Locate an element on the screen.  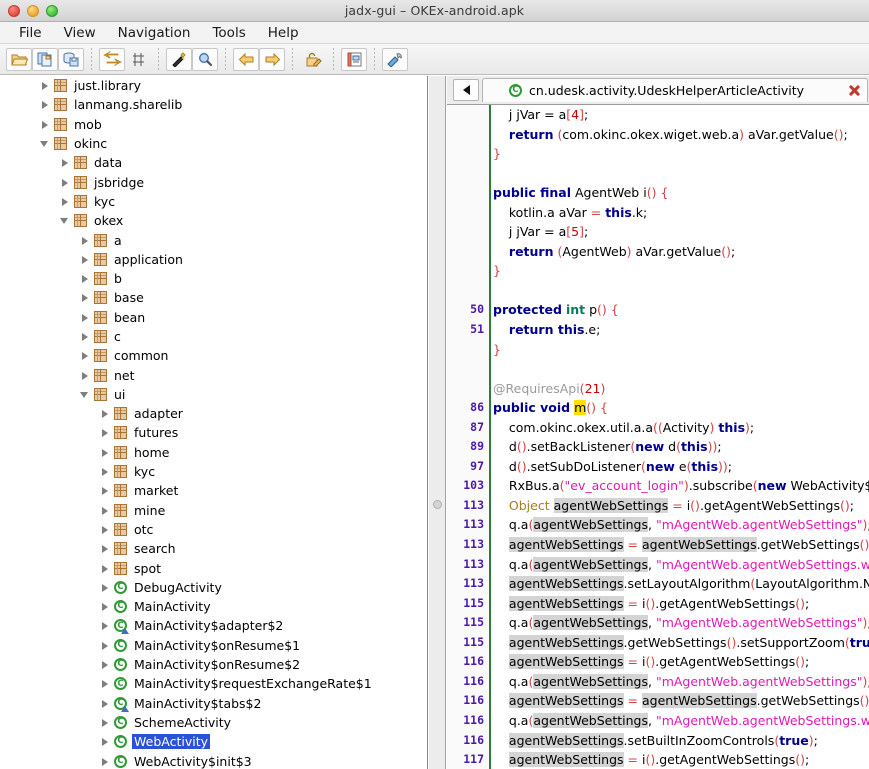
code-line: j jVar = a[5]; is located at coordinates (681, 232).